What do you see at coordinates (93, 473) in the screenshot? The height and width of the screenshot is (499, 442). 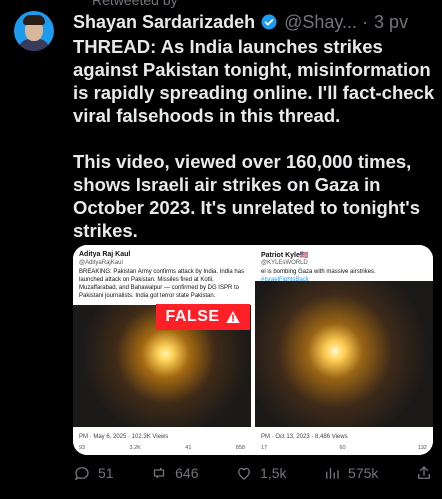 I see `reply-button: 51` at bounding box center [93, 473].